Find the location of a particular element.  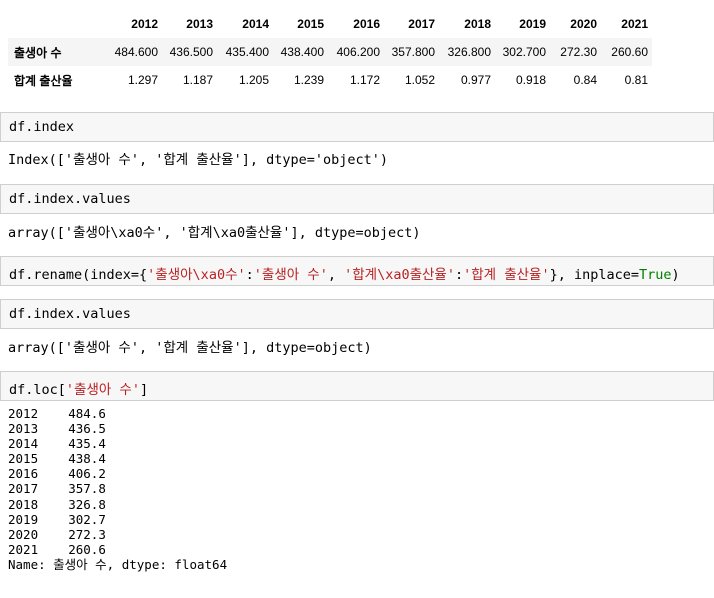

series-row: 2017 357.8 is located at coordinates (117, 488).